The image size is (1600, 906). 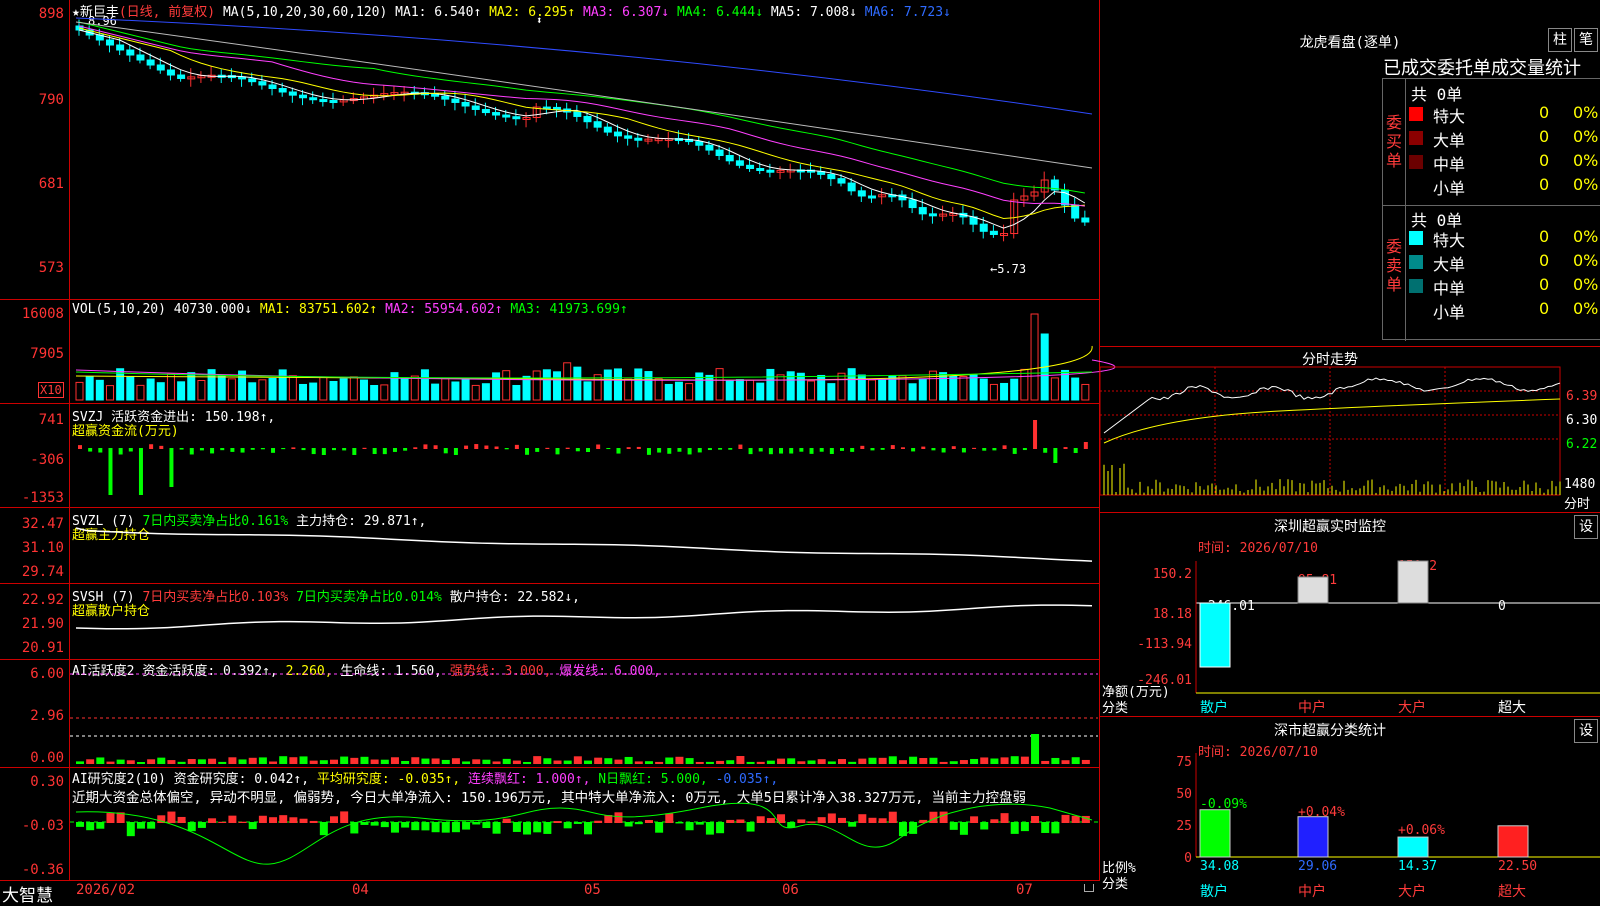 I want to click on pen-mode-button: 笔, so click(x=1586, y=40).